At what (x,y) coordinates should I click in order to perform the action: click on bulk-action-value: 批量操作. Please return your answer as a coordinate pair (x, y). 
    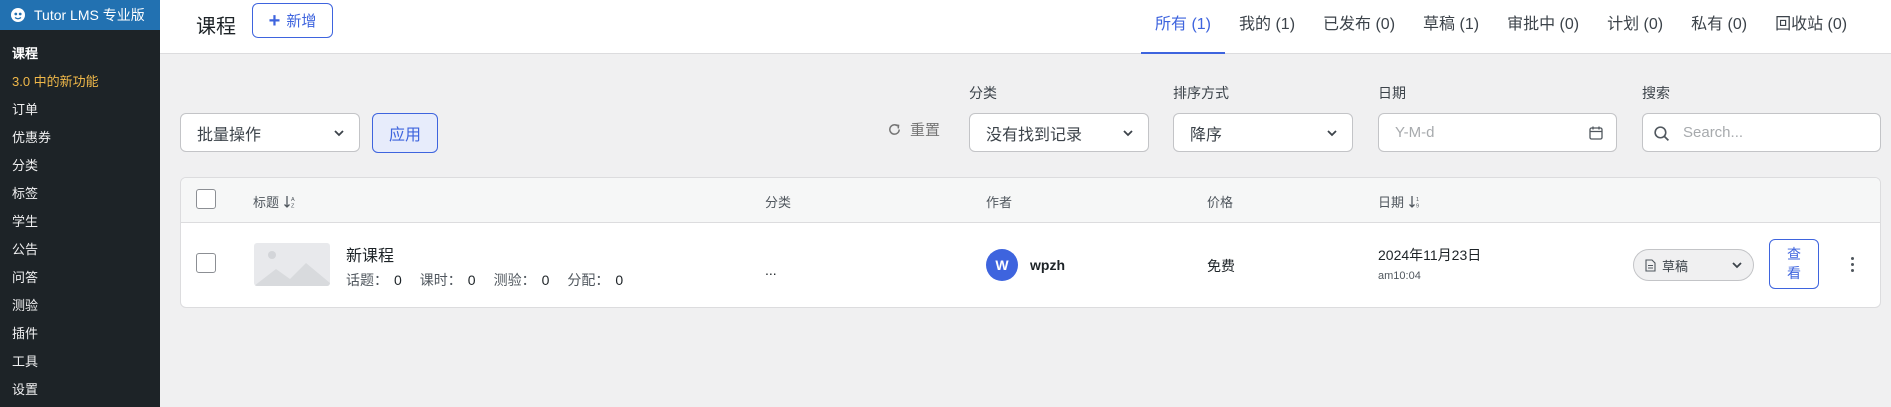
    Looking at the image, I should click on (229, 135).